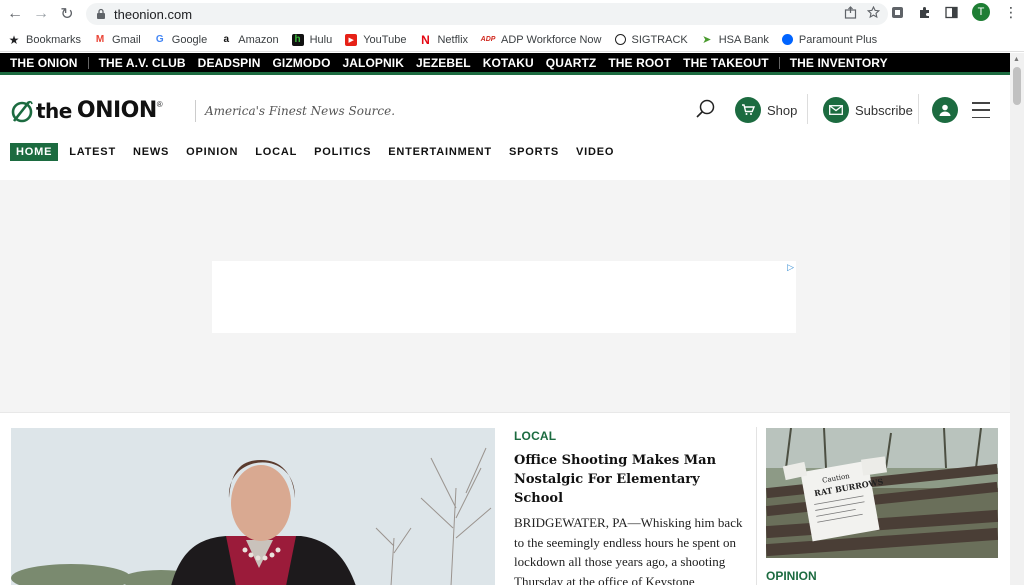 This screenshot has width=1024, height=585. Describe the element at coordinates (116, 110) in the screenshot. I see `logo-word-onion: ONION` at that location.